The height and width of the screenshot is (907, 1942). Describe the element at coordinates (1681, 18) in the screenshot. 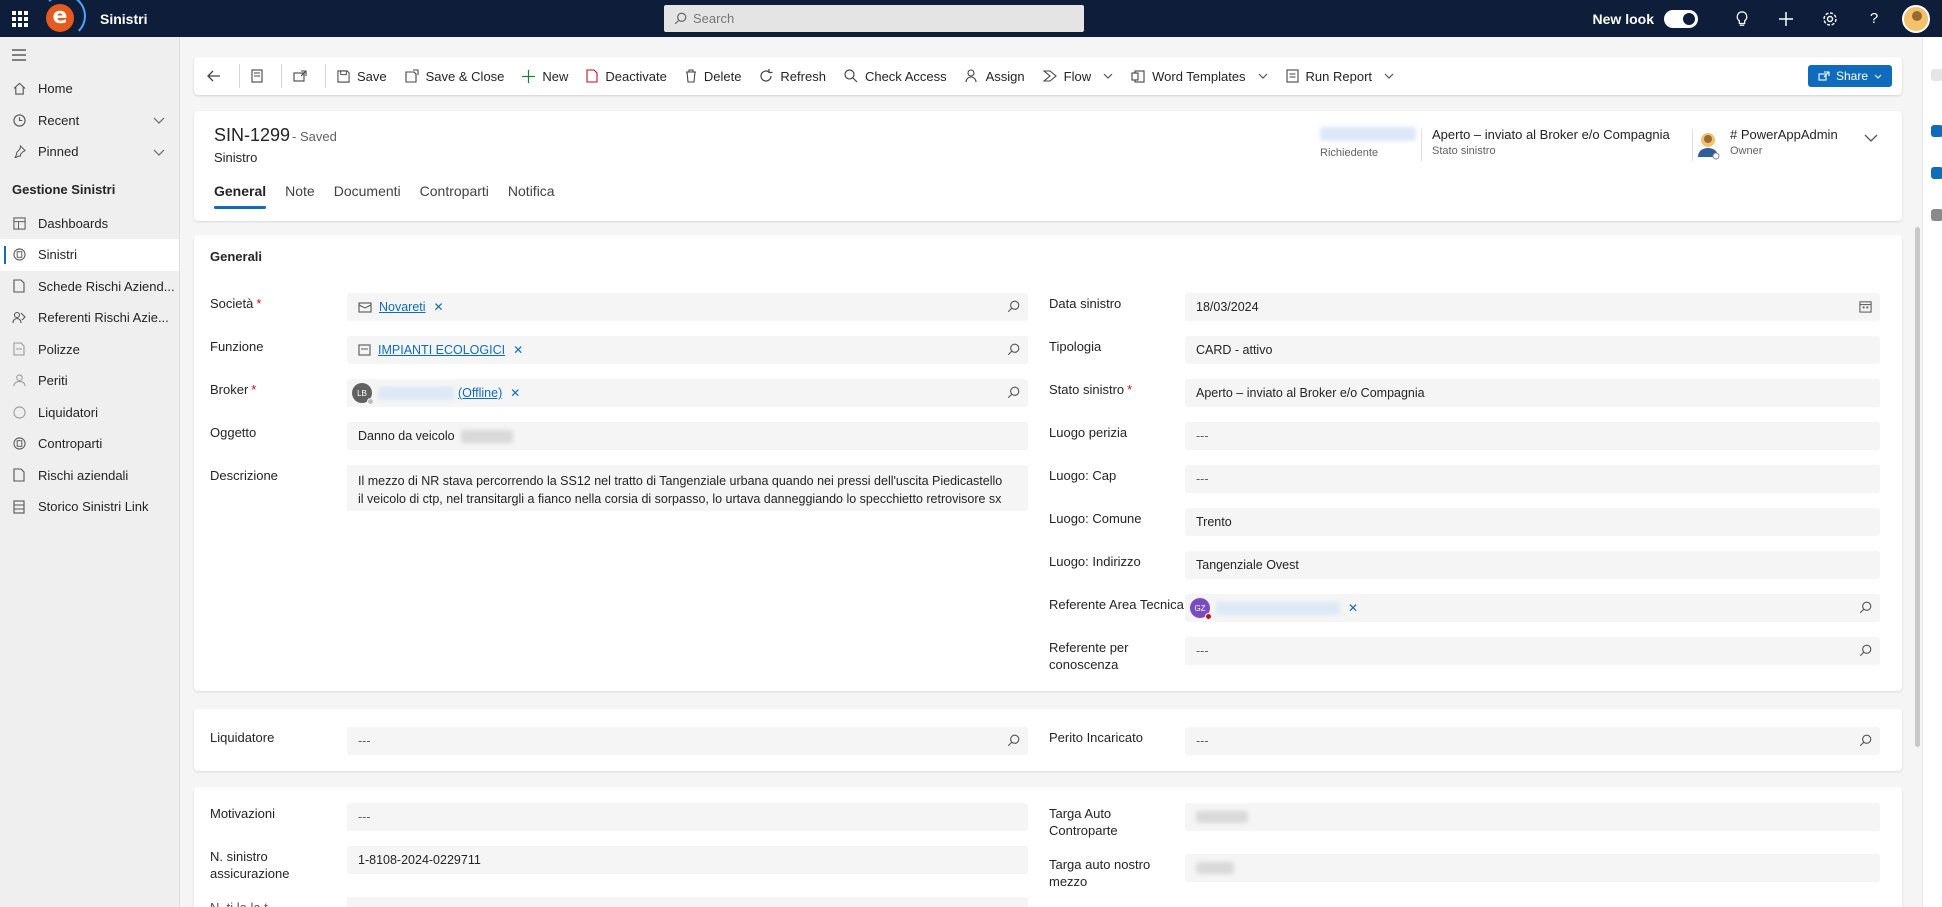

I see `new-look-toggle` at that location.